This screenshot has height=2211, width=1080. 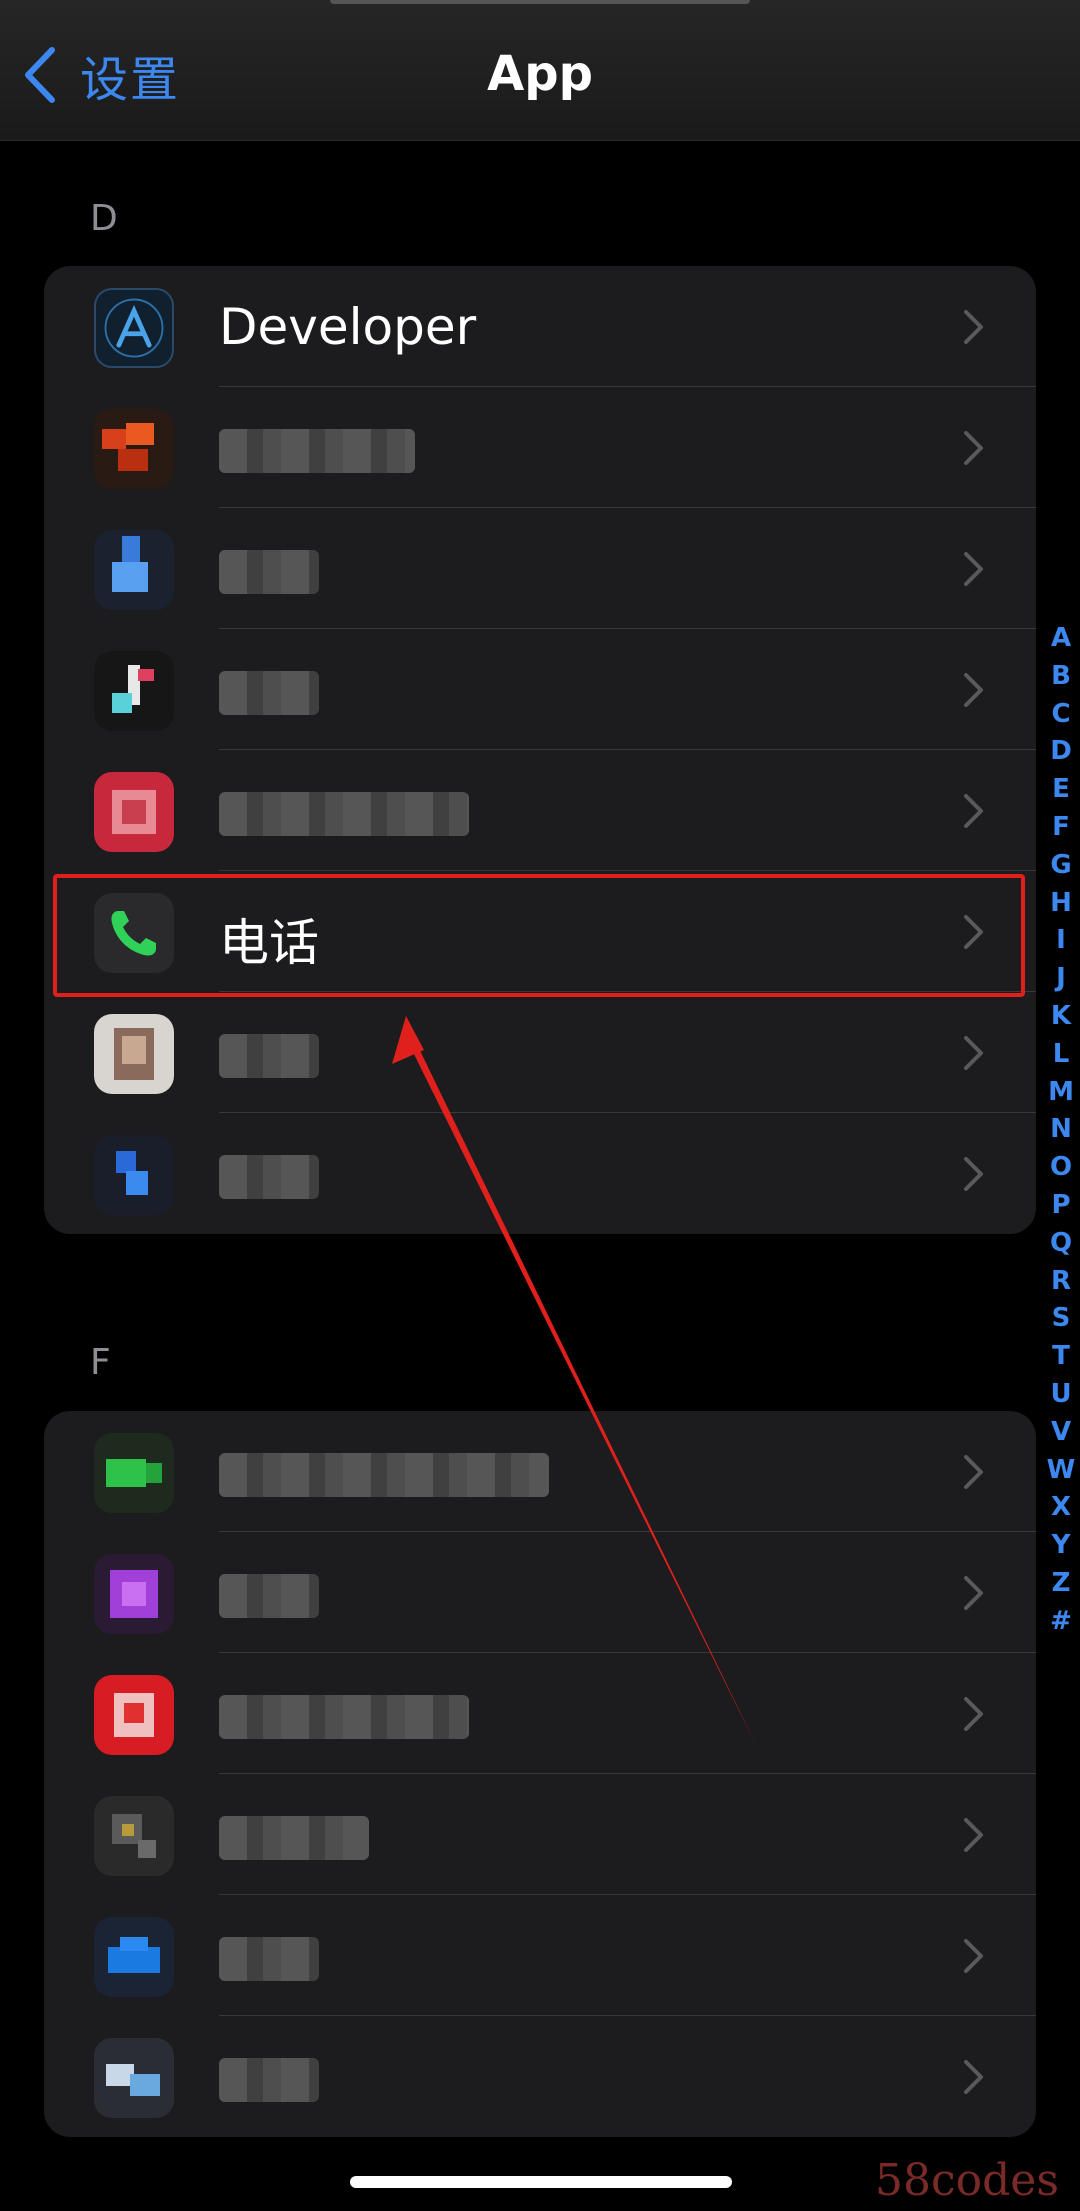 What do you see at coordinates (1060, 715) in the screenshot?
I see `index-letter: C` at bounding box center [1060, 715].